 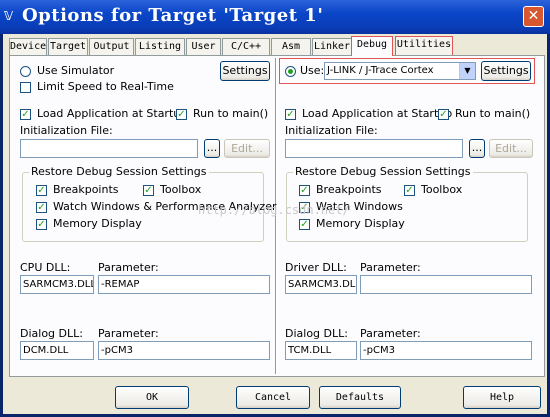 What do you see at coordinates (184, 350) in the screenshot?
I see `left-dialog-param-field: -pCM3` at bounding box center [184, 350].